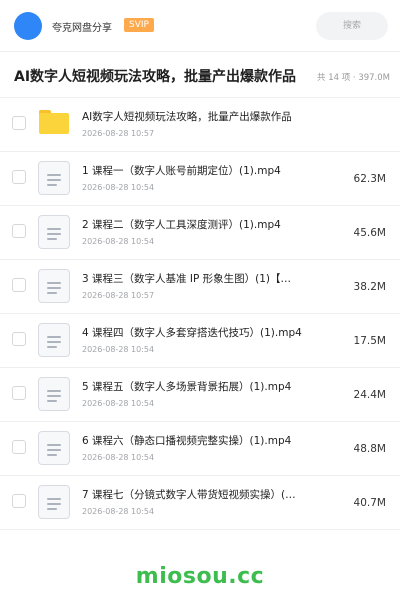 The width and height of the screenshot is (400, 600). What do you see at coordinates (369, 449) in the screenshot?
I see `file-size: 48.8M` at bounding box center [369, 449].